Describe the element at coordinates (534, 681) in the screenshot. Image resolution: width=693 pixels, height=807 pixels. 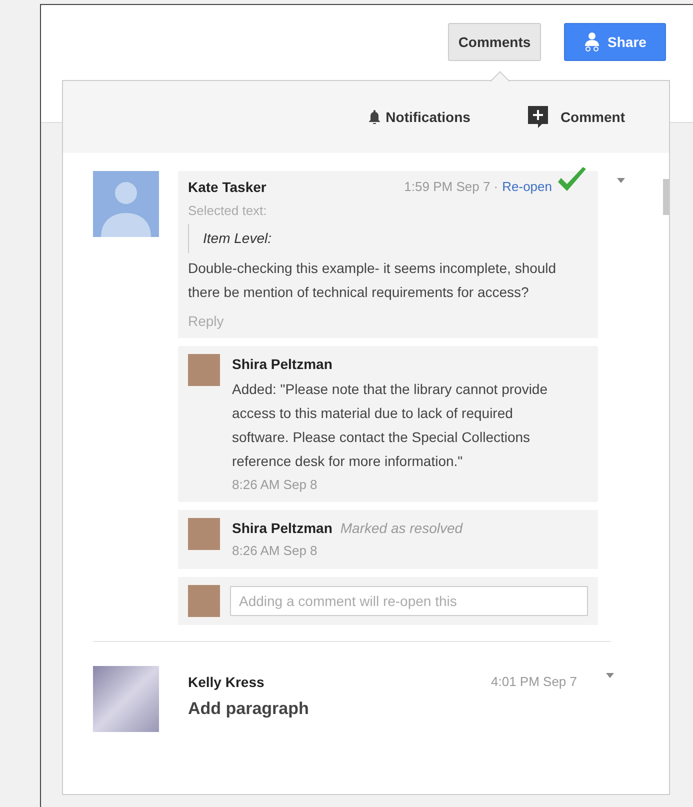
I see `timestamp: 4:01 PM Sep 7` at that location.